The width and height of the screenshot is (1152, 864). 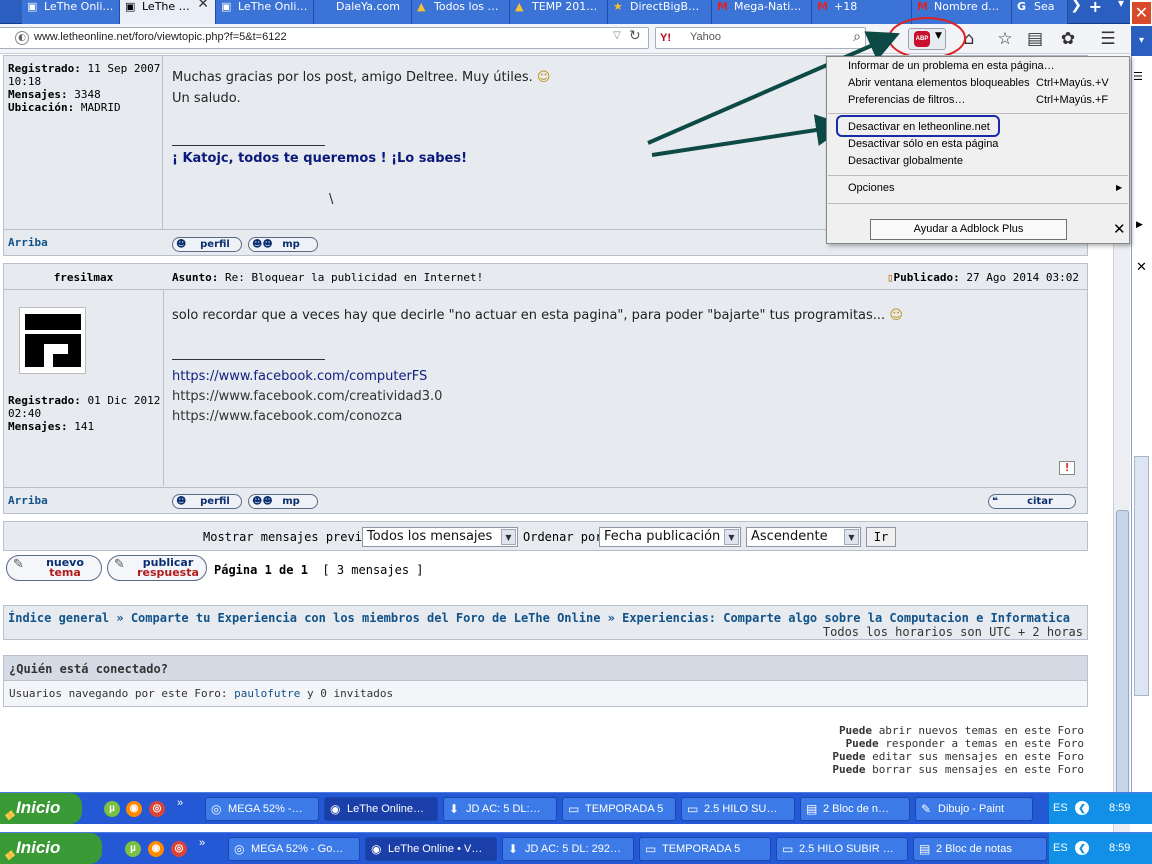 What do you see at coordinates (287, 416) in the screenshot?
I see `facebook-link-3: https://www.facebook.com/conozca` at bounding box center [287, 416].